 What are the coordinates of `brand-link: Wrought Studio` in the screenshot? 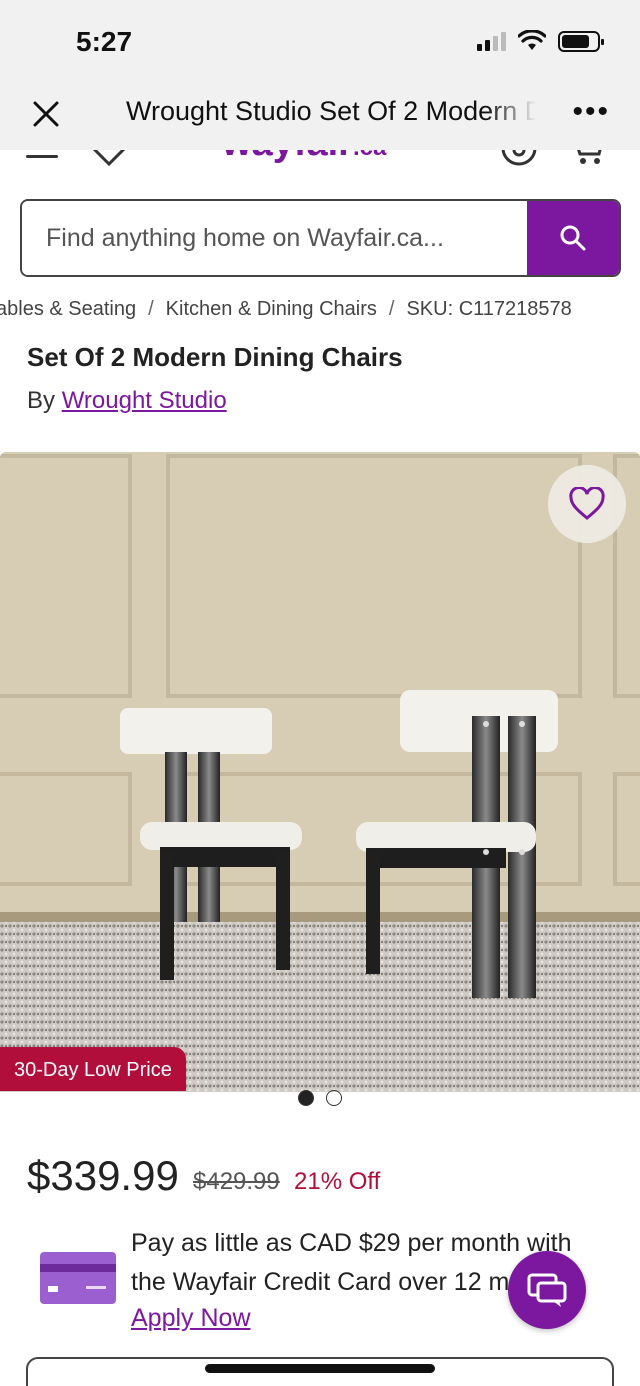 It's located at (144, 400).